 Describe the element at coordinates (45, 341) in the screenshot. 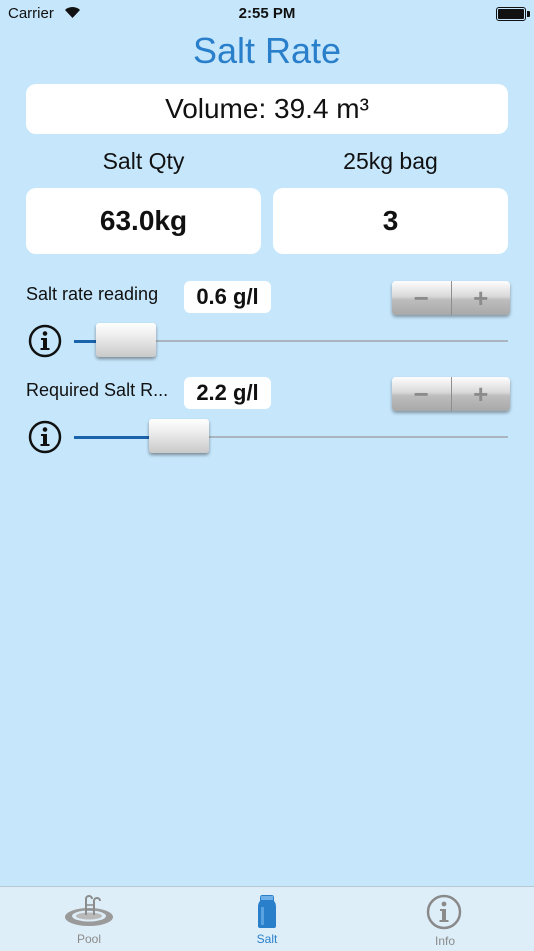

I see `salt-rate-reading-info-icon` at that location.